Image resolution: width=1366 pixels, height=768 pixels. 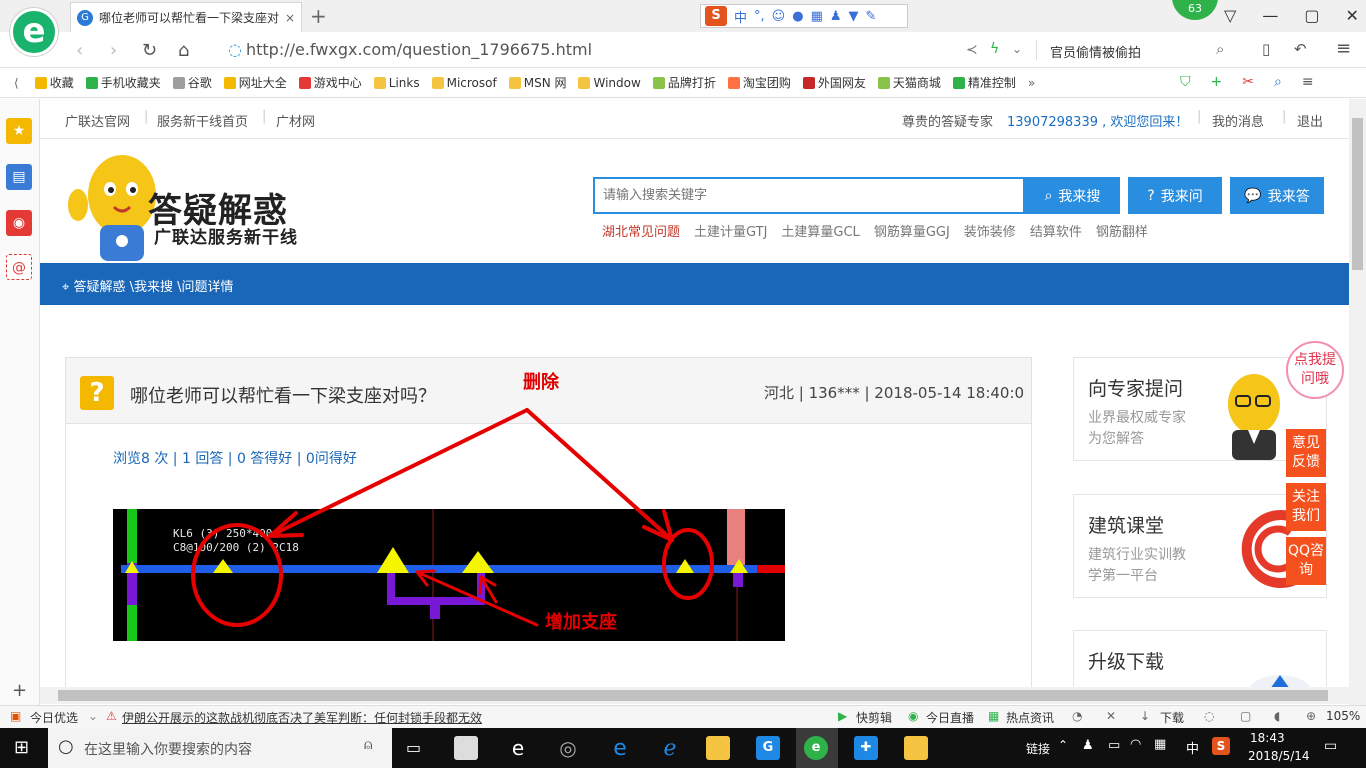 I want to click on sogou-ime-icon: S, so click(x=716, y=16).